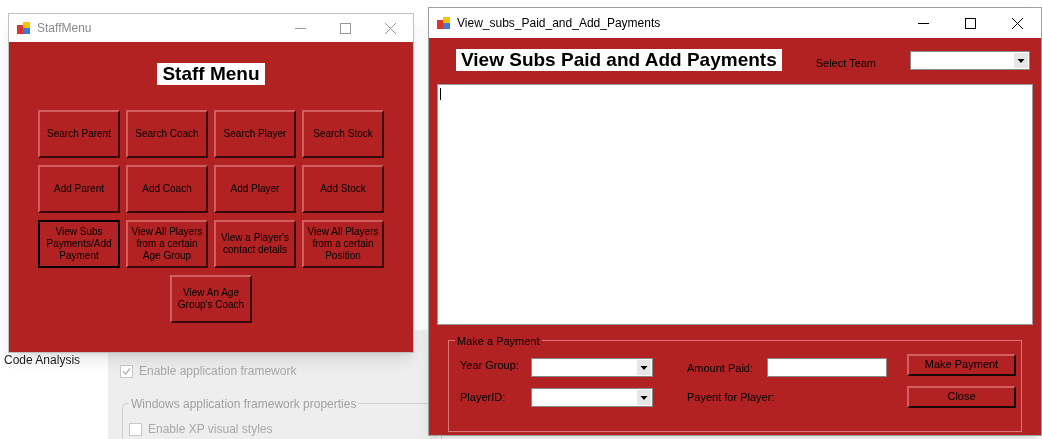 This screenshot has width=1042, height=439. I want to click on window-title: StaffMenu, so click(64, 28).